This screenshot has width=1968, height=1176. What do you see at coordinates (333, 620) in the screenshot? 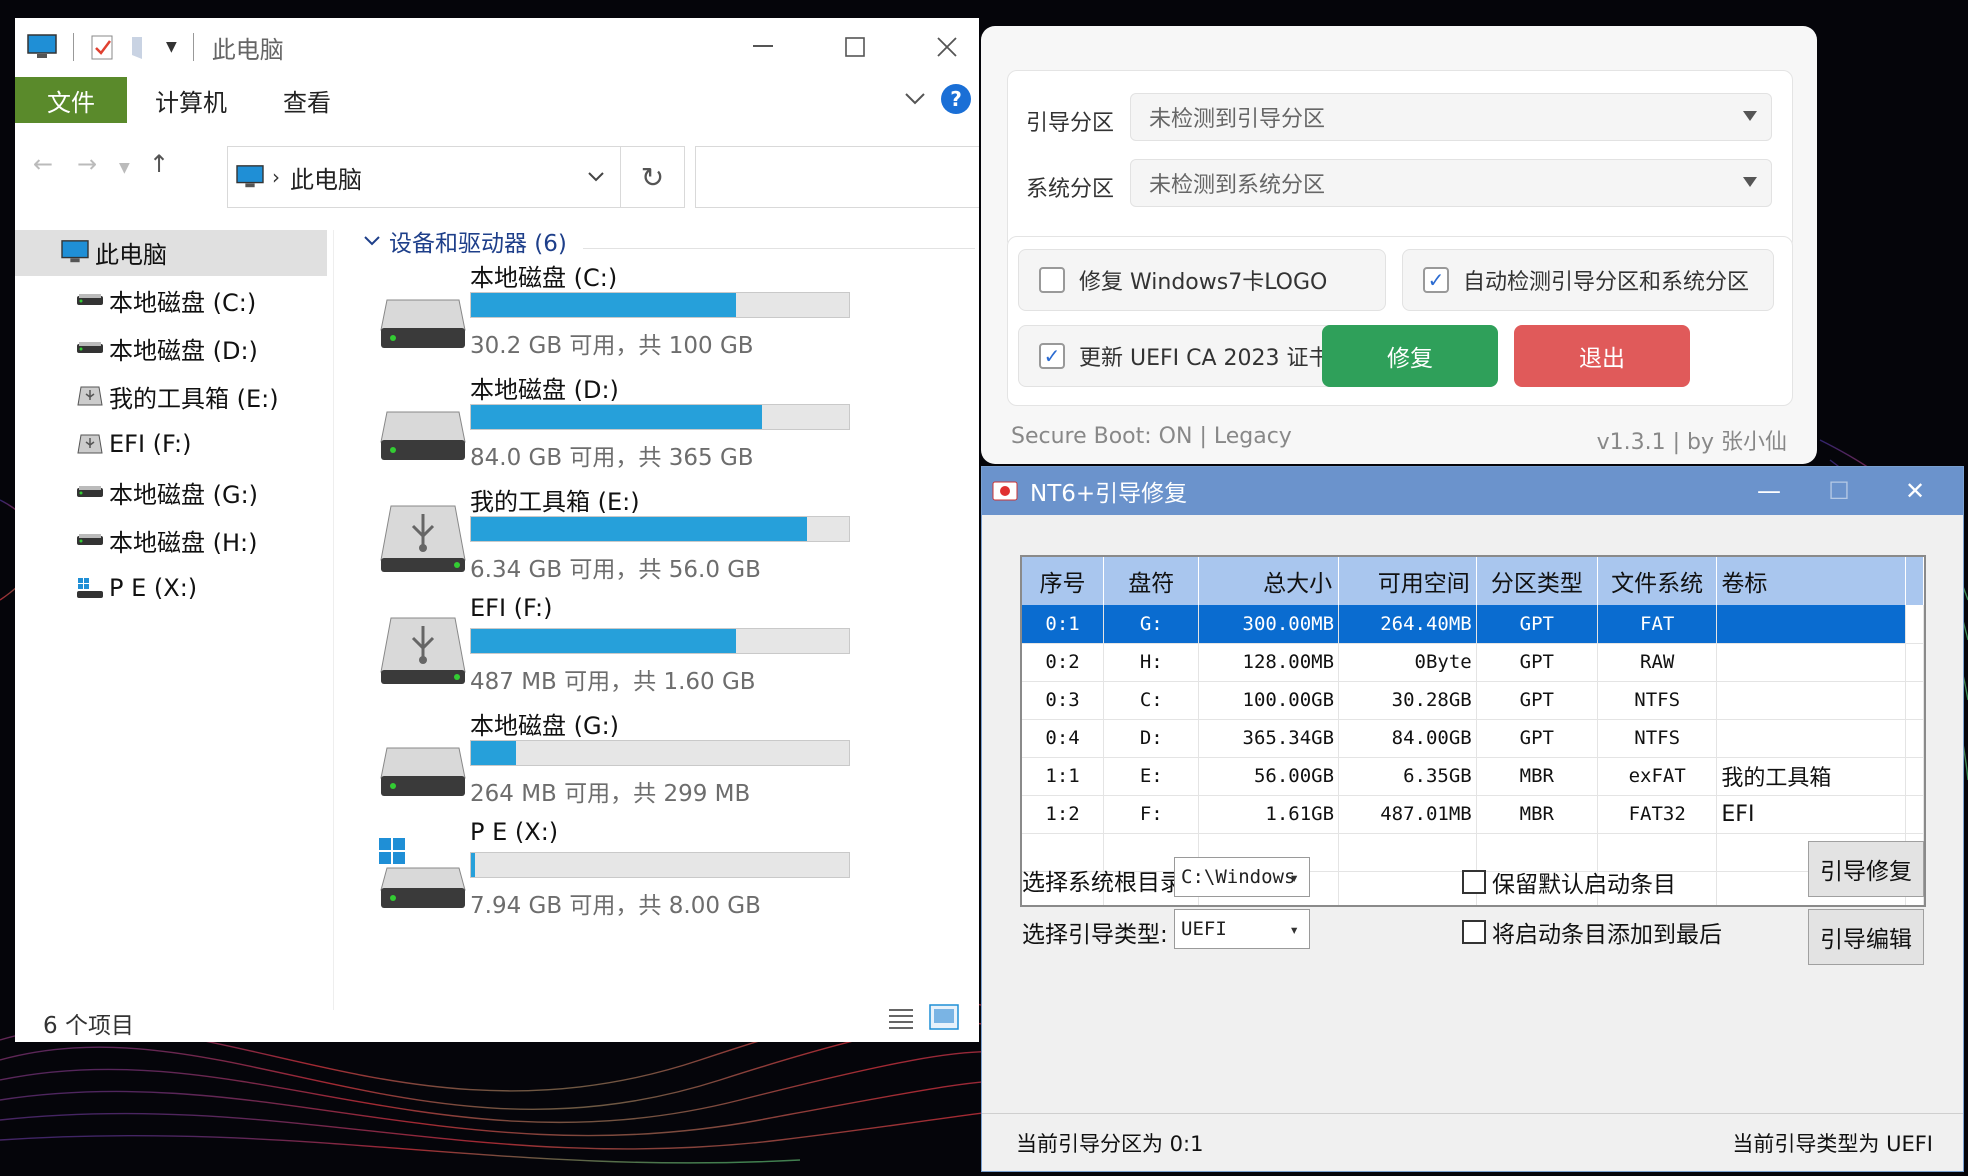
I see `pane-divider` at bounding box center [333, 620].